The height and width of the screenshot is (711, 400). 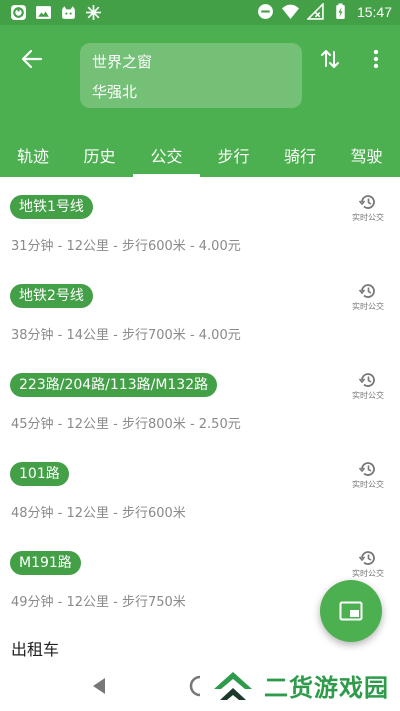 What do you see at coordinates (374, 11) in the screenshot?
I see `status-time: 15:47` at bounding box center [374, 11].